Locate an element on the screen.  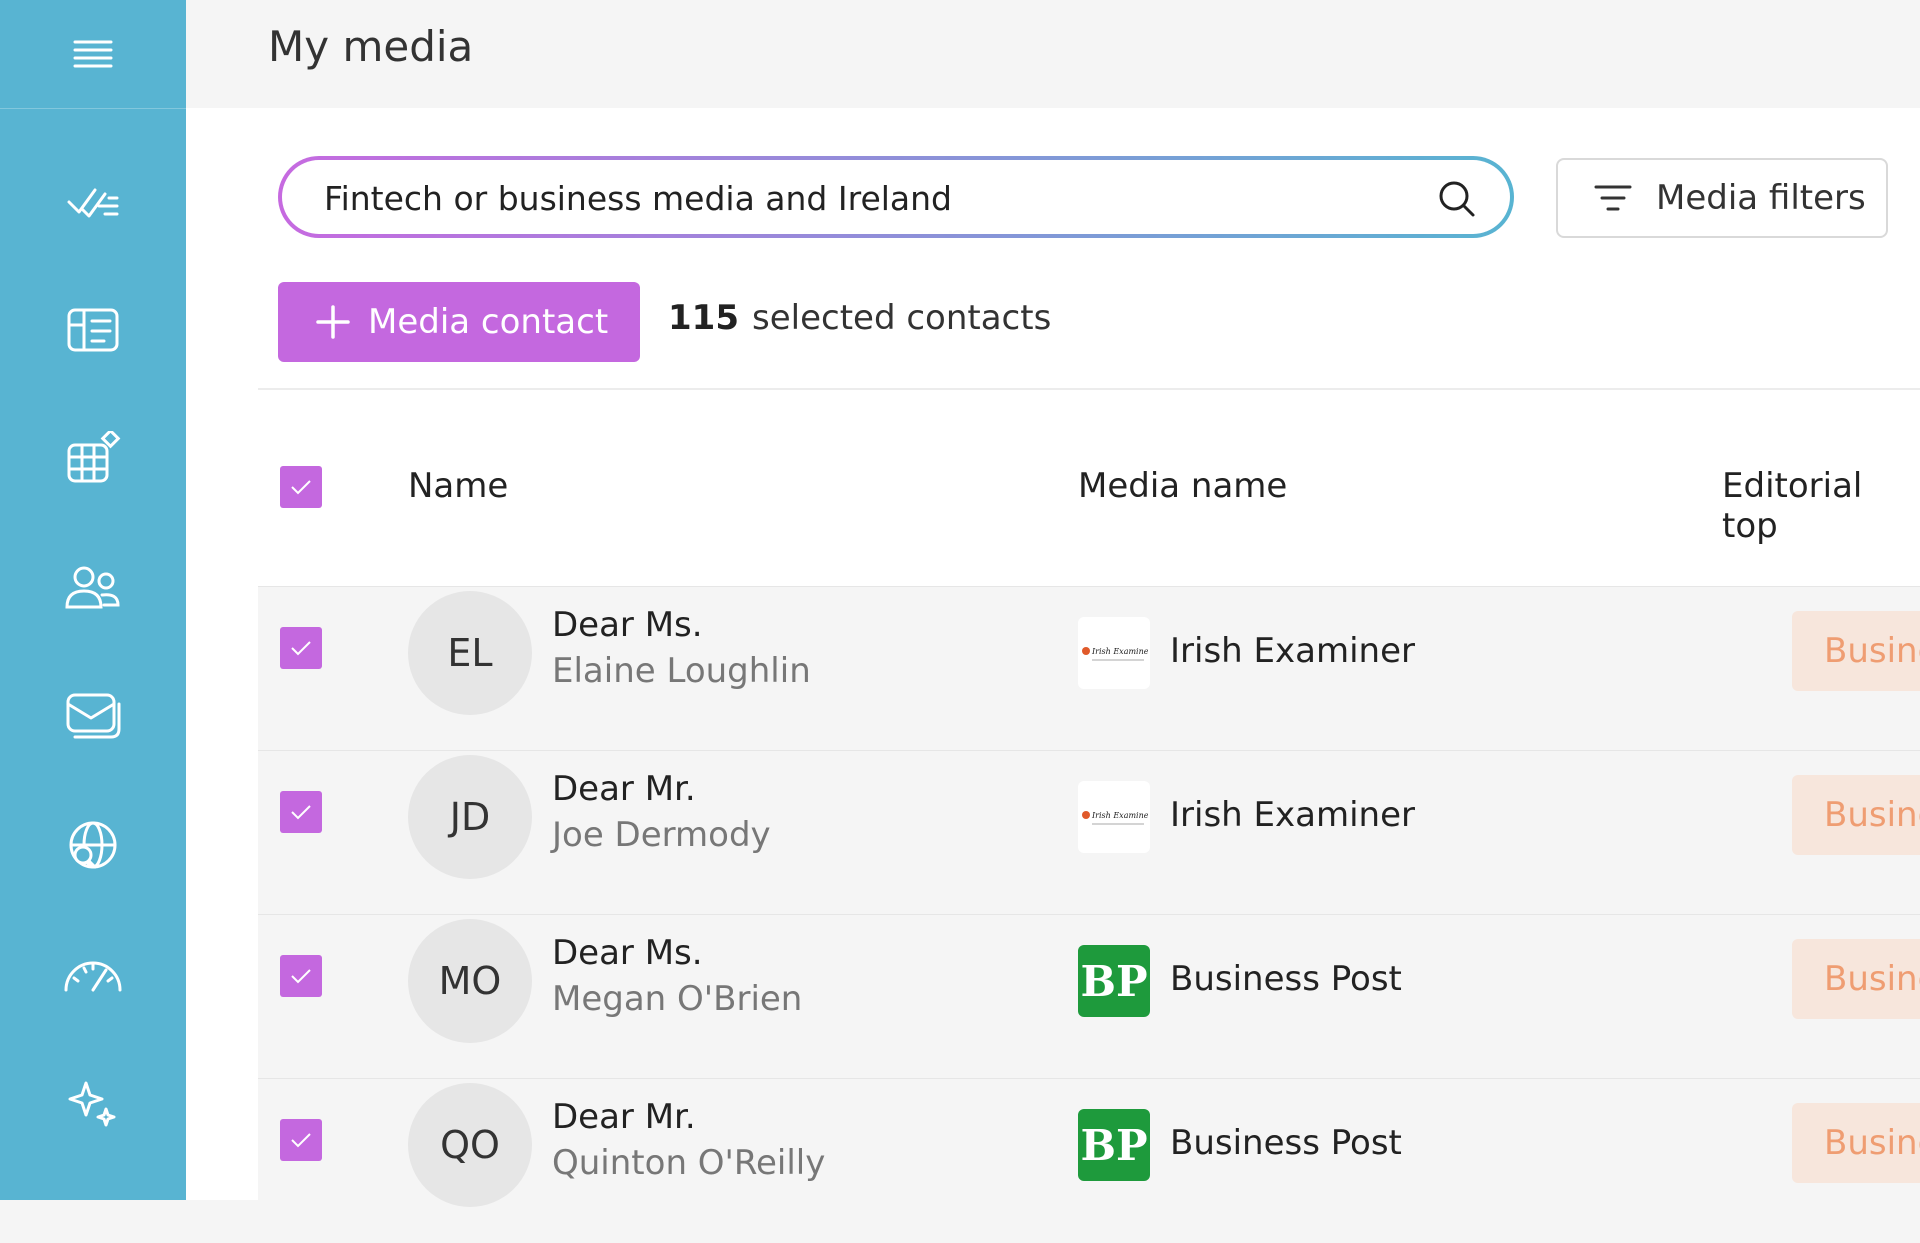
nav-sparkle is located at coordinates (93, 1104).